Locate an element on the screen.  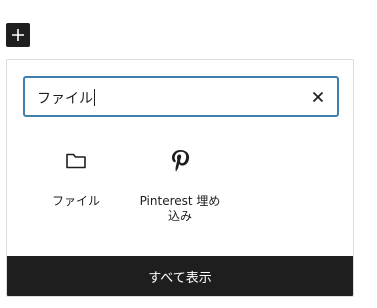
browse-all-label: すべて表示 is located at coordinates (180, 278).